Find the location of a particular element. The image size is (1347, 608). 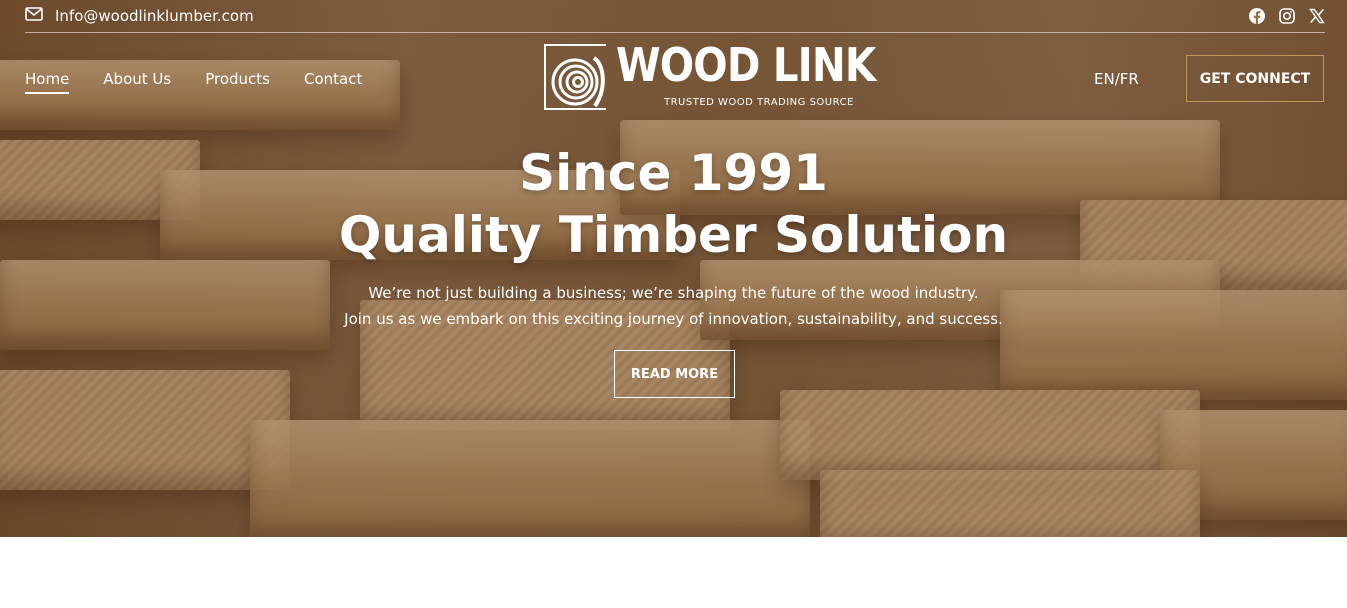

instagram-icon is located at coordinates (1287, 16).